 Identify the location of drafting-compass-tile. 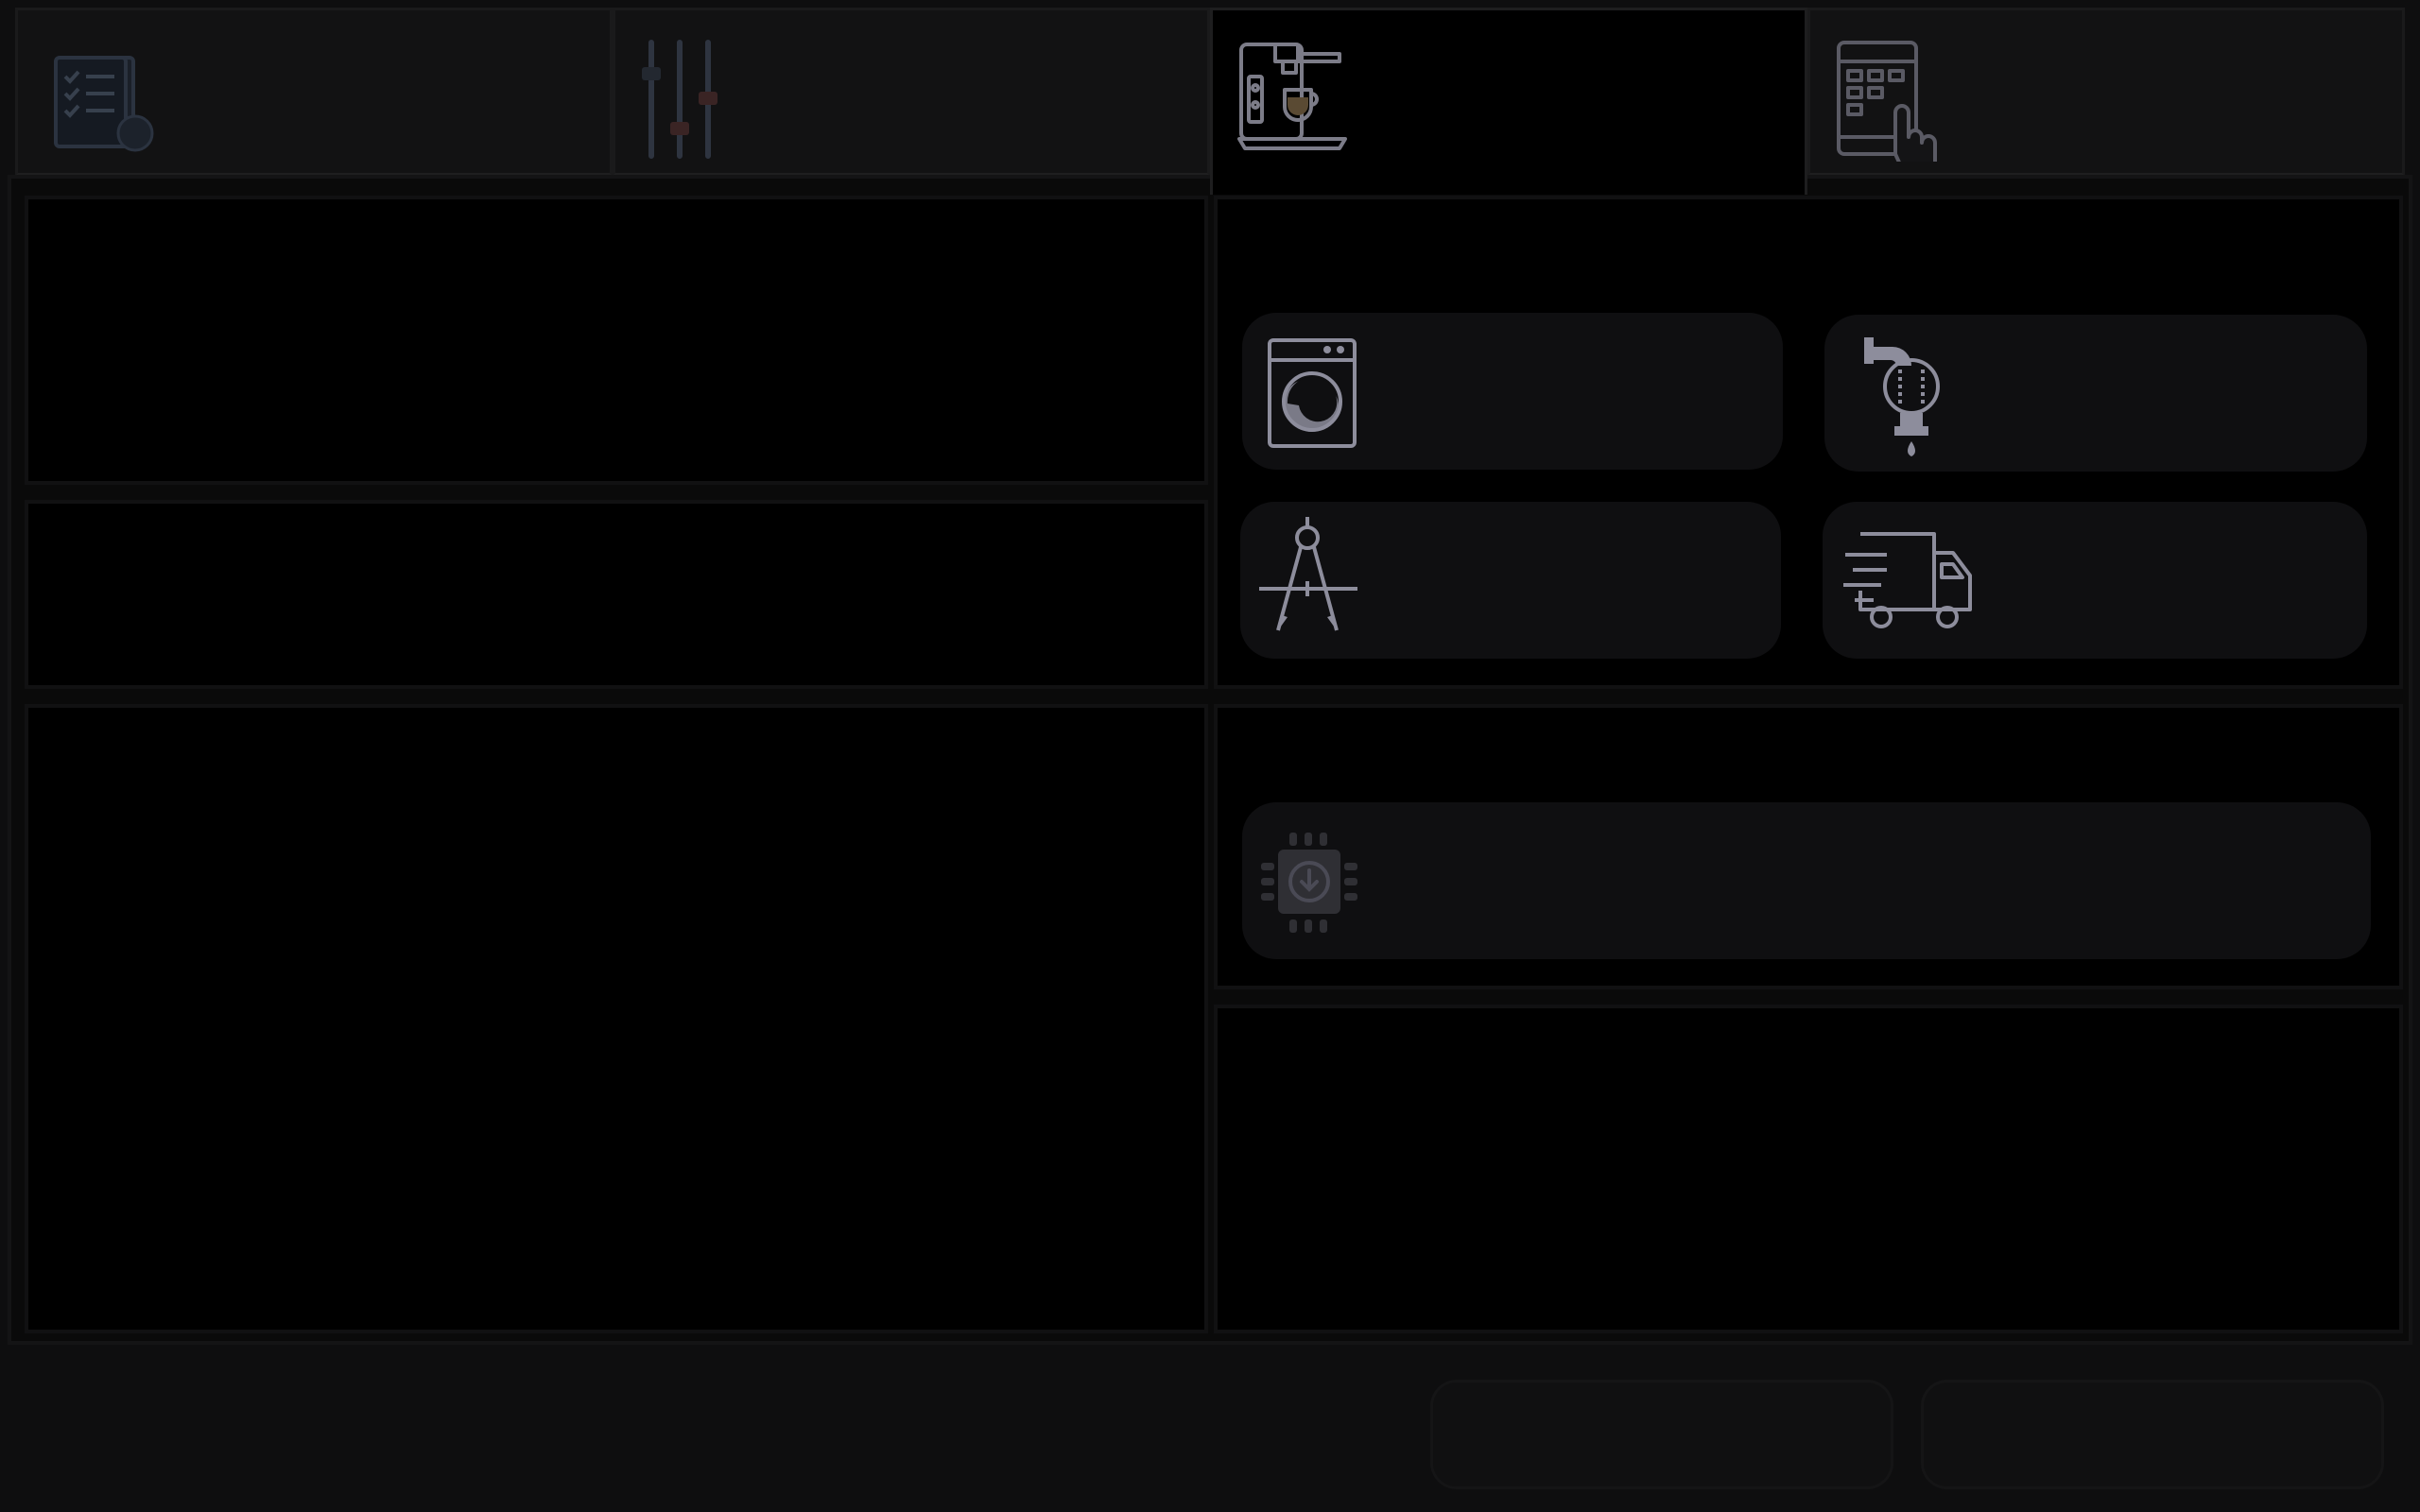
(1510, 580).